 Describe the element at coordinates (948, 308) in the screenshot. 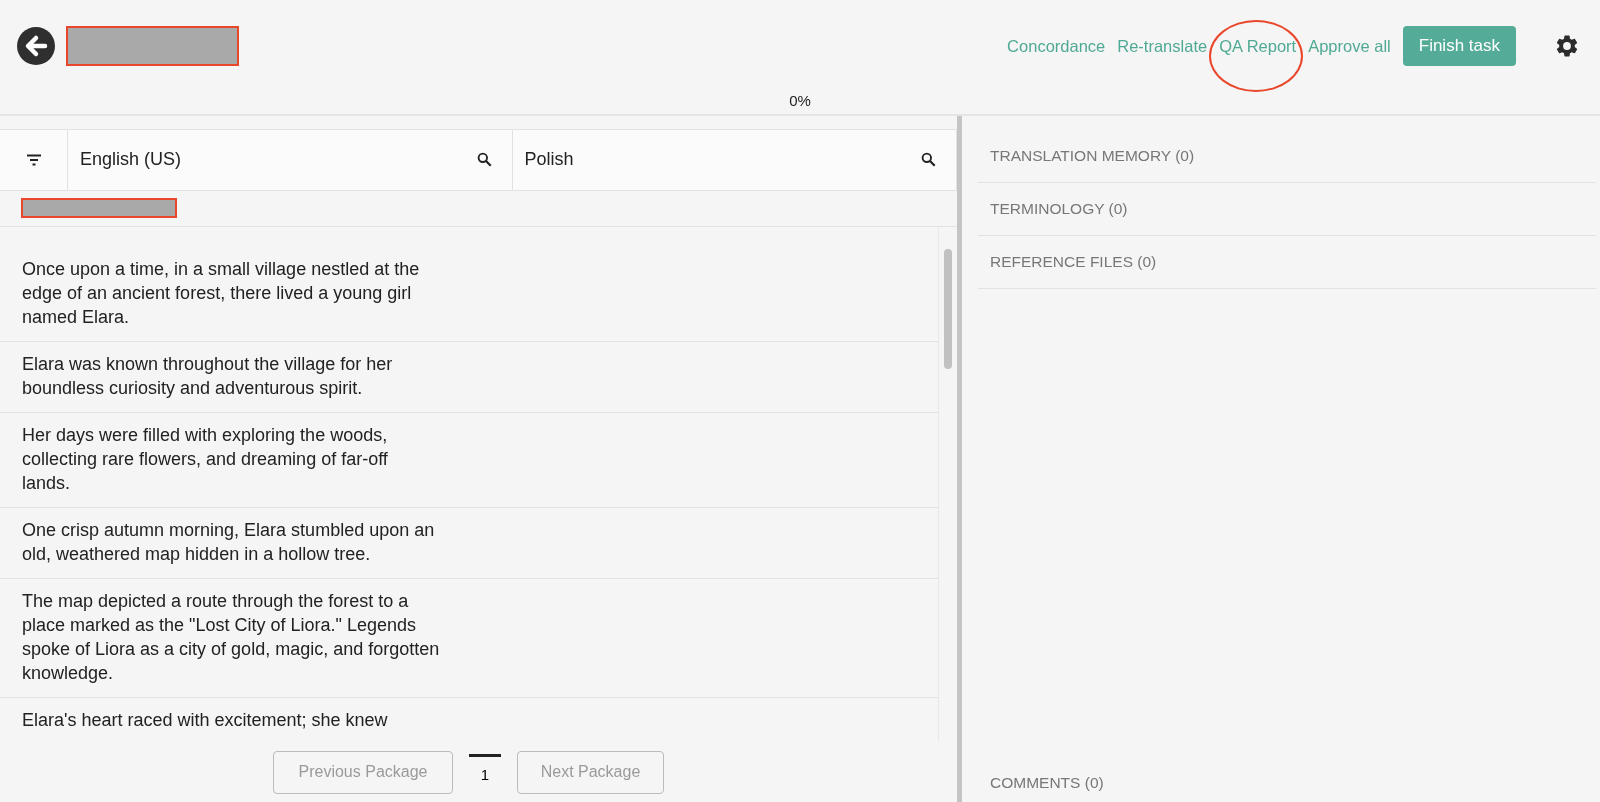

I see `scrollbar-thumb` at that location.